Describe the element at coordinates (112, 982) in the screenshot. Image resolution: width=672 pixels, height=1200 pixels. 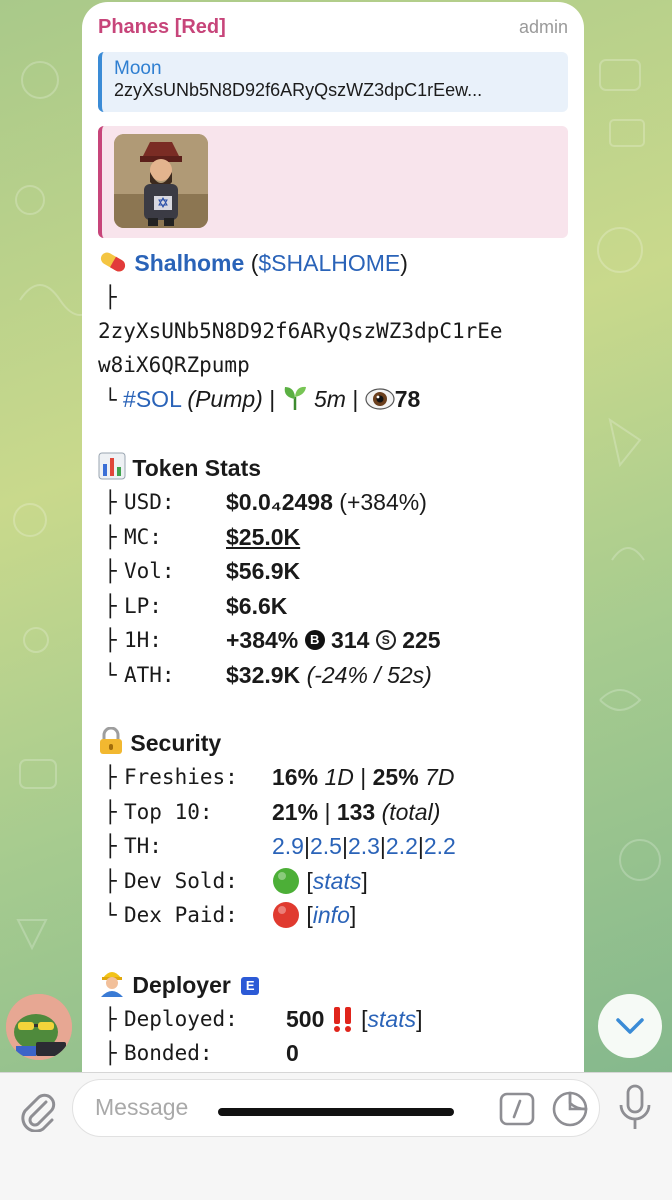
I see `worker-icon` at that location.